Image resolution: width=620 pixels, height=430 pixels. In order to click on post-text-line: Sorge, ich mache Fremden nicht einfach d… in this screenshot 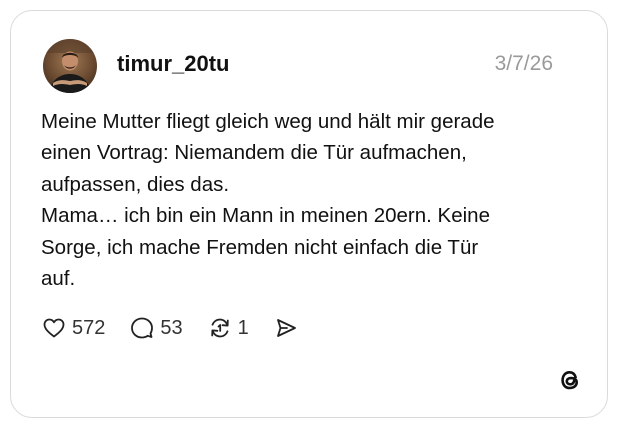, I will do `click(260, 247)`.